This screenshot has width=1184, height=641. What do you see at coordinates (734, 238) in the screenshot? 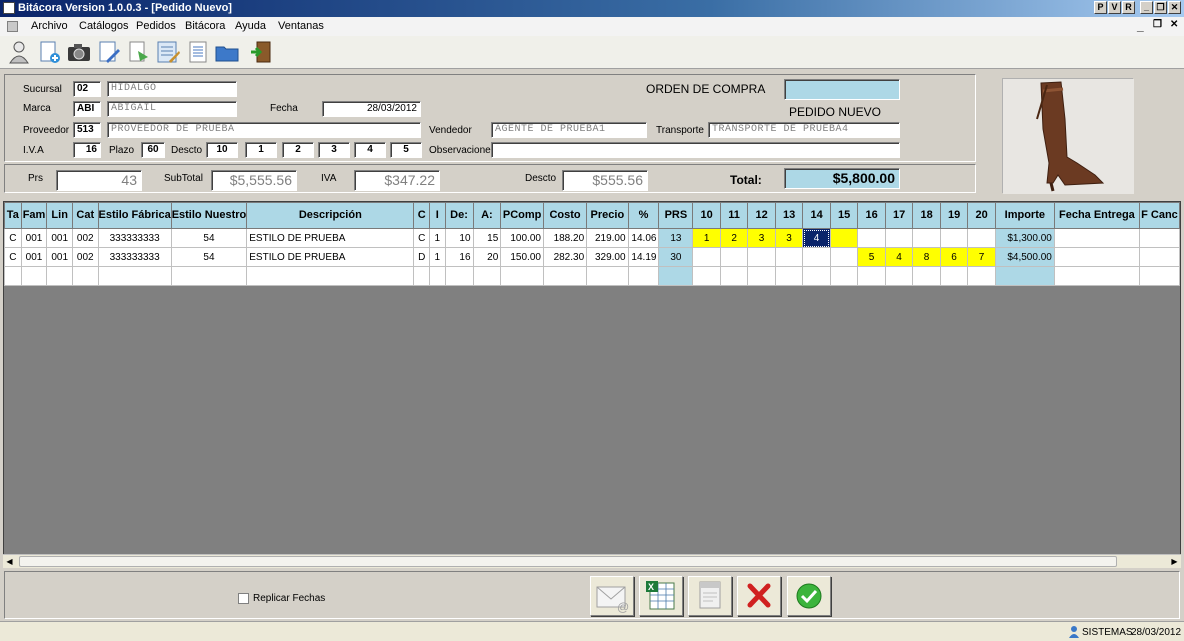
I see `grid-cell: 2` at bounding box center [734, 238].